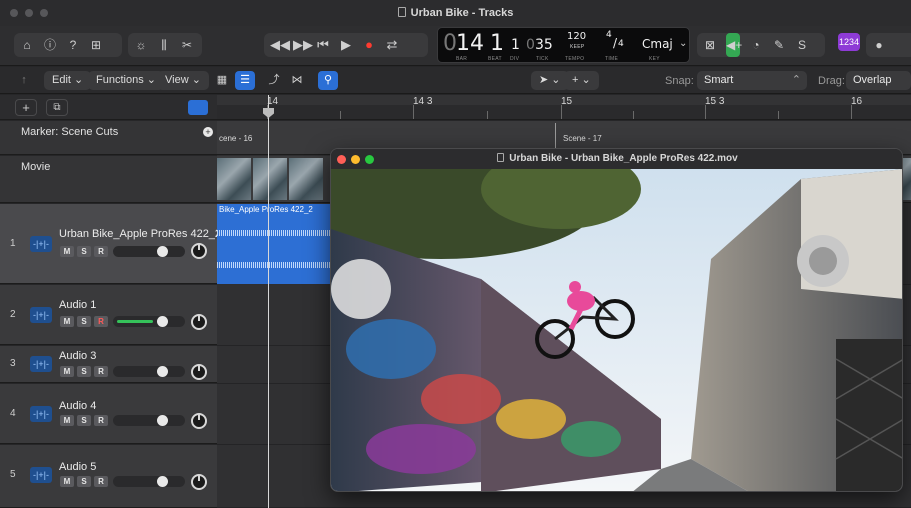 This screenshot has width=911, height=508. What do you see at coordinates (280, 45) in the screenshot?
I see `rewind-icon: ◀◀` at bounding box center [280, 45].